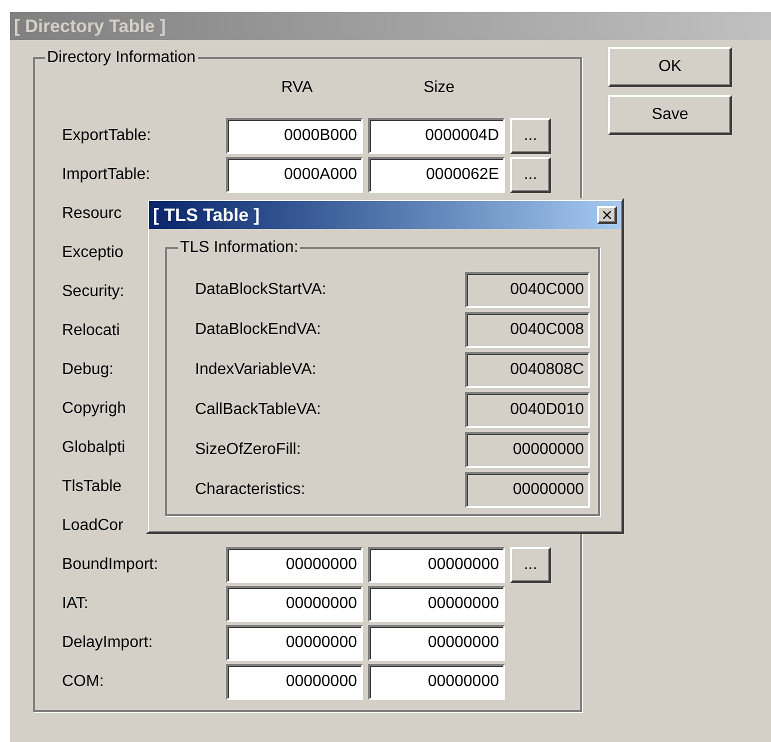 Image resolution: width=771 pixels, height=742 pixels. Describe the element at coordinates (93, 292) in the screenshot. I see `row-label: Security:` at that location.